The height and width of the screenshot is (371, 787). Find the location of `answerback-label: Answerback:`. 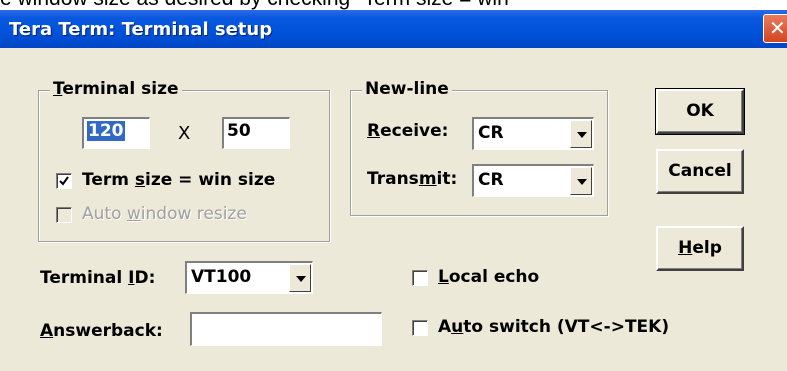

answerback-label: Answerback: is located at coordinates (101, 331).